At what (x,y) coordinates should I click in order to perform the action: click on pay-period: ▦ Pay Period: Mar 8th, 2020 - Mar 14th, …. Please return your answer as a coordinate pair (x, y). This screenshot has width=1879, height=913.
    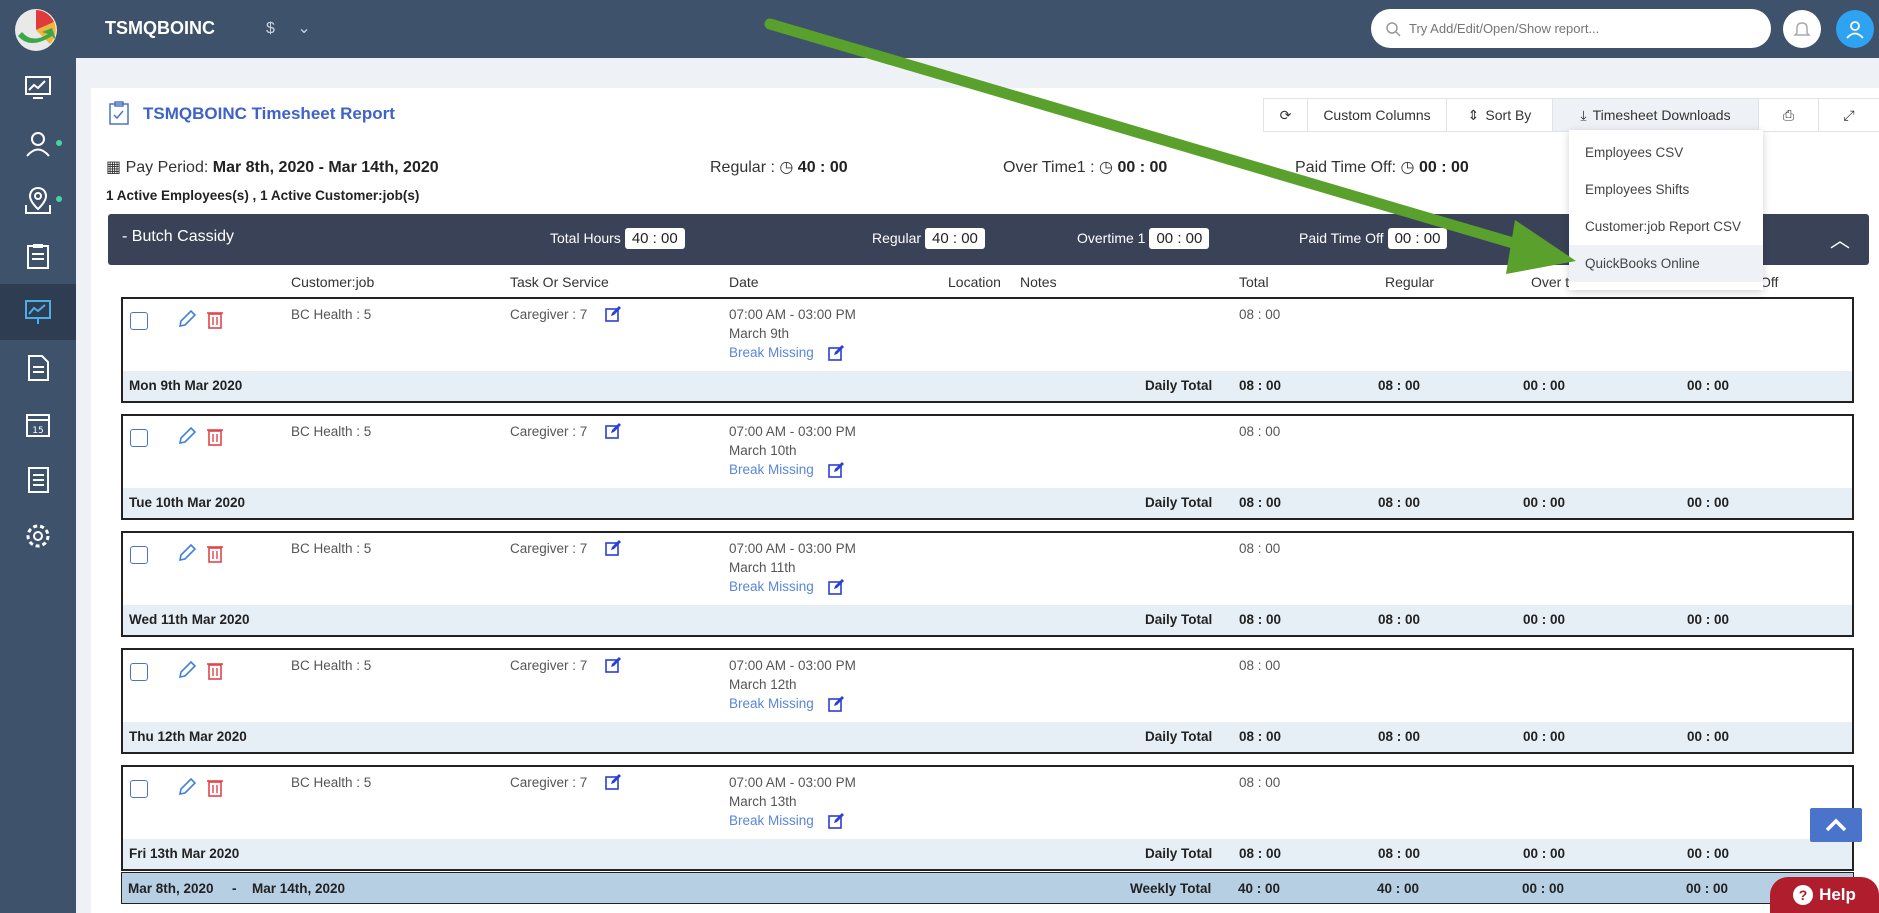
    Looking at the image, I should click on (272, 167).